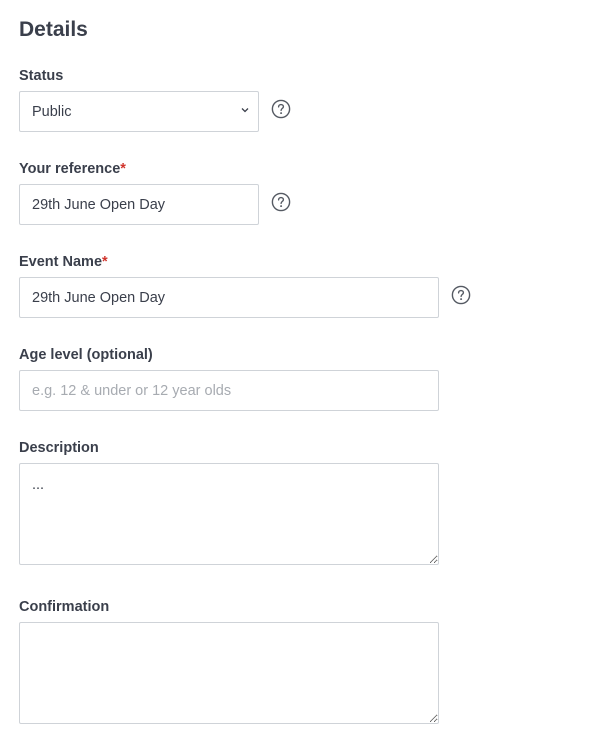 Image resolution: width=609 pixels, height=739 pixels. Describe the element at coordinates (229, 390) in the screenshot. I see `age-level-input` at that location.